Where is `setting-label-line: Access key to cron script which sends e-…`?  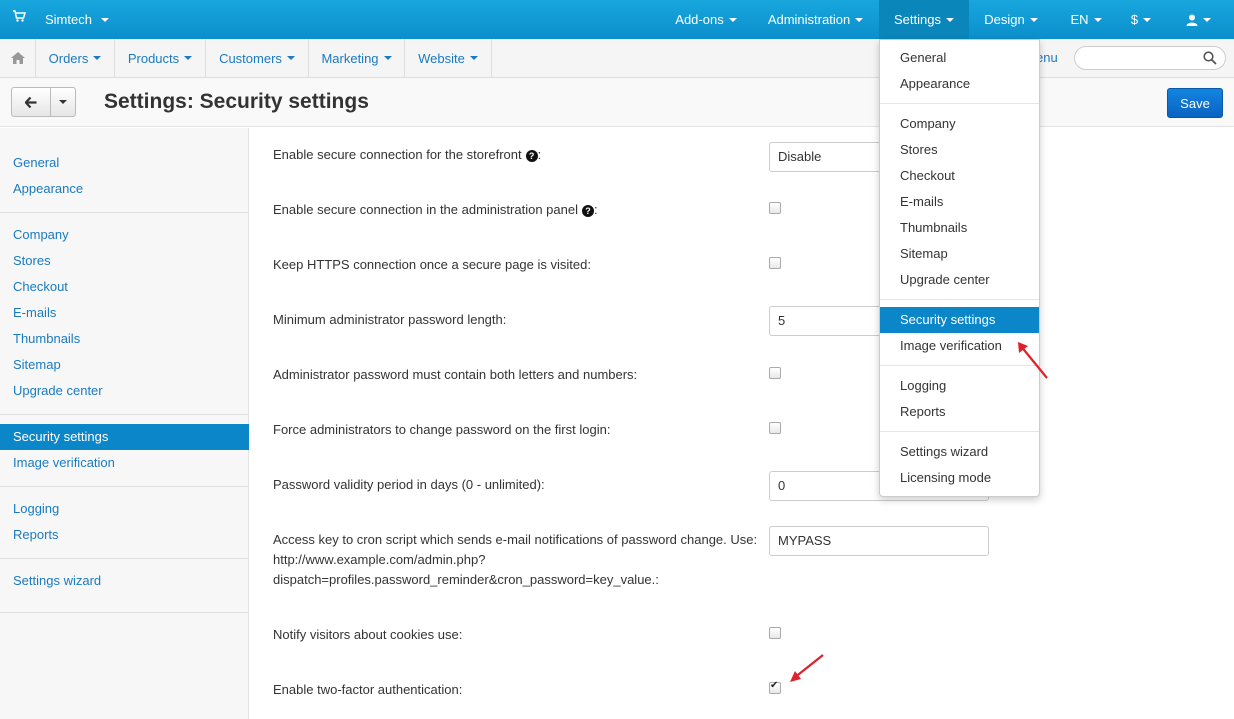 setting-label-line: Access key to cron script which sends e-… is located at coordinates (515, 539).